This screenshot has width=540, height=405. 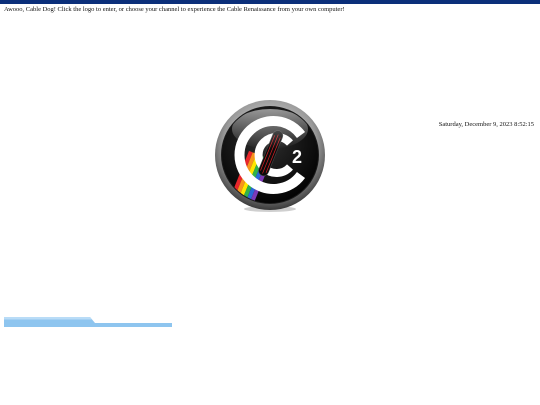 I want to click on channel-selector-tab, so click(x=88, y=322).